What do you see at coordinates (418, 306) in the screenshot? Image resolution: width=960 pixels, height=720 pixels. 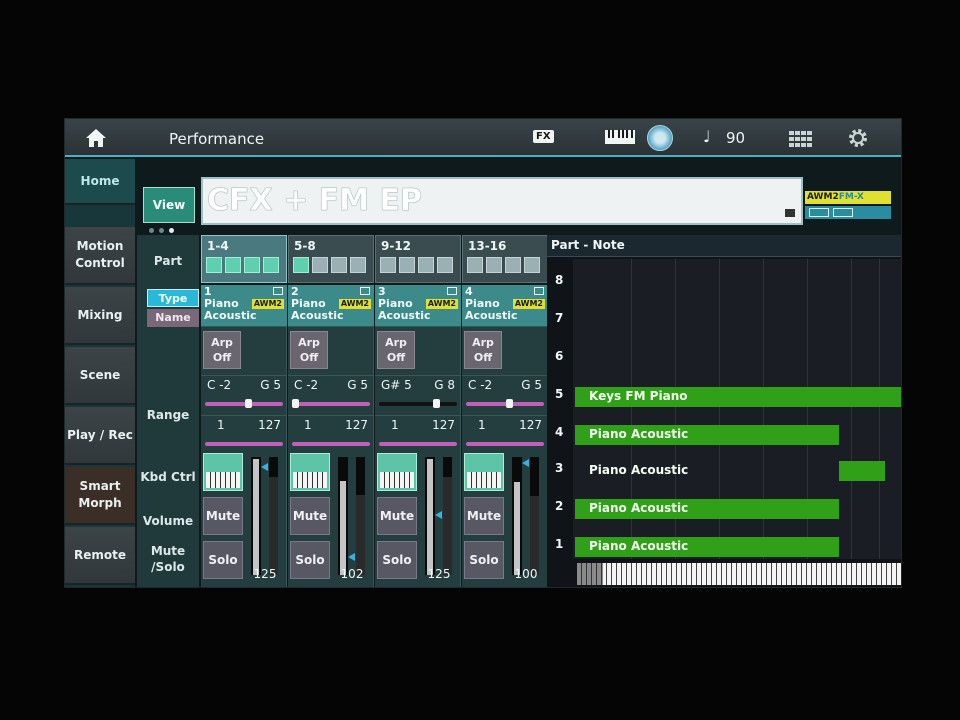 I see `part-type-button: 3 AWM2 Piano Acoustic` at bounding box center [418, 306].